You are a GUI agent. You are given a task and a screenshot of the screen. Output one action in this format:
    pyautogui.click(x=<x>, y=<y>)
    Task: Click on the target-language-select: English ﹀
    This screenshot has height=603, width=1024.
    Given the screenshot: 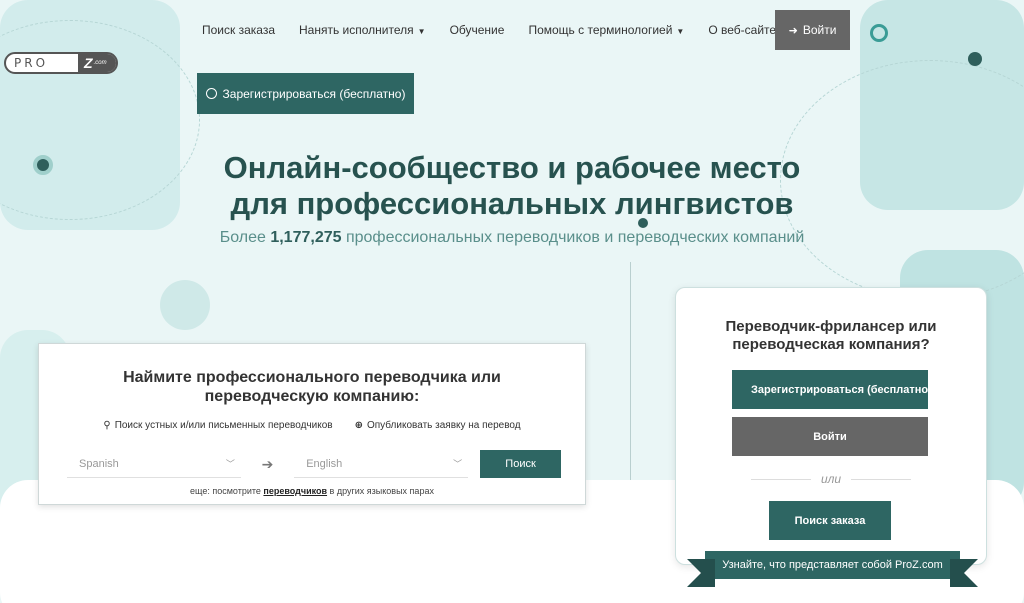 What is the action you would take?
    pyautogui.click(x=381, y=464)
    